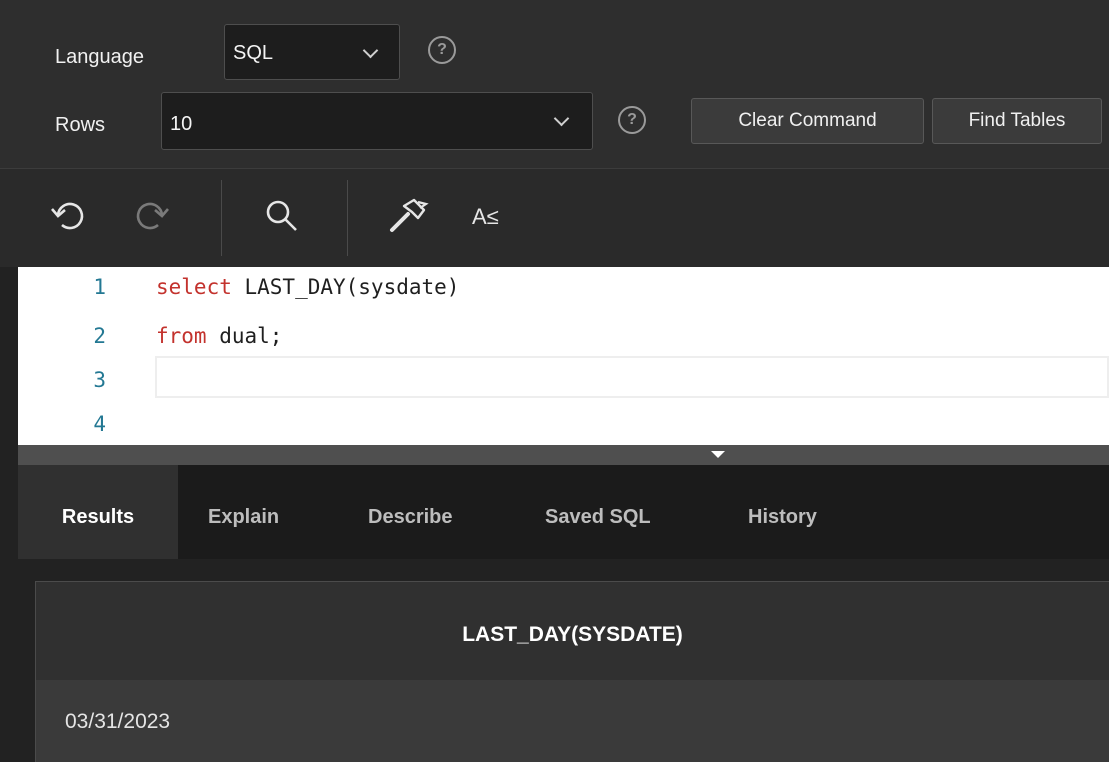  What do you see at coordinates (253, 53) in the screenshot?
I see `language-select-value: SQL` at bounding box center [253, 53].